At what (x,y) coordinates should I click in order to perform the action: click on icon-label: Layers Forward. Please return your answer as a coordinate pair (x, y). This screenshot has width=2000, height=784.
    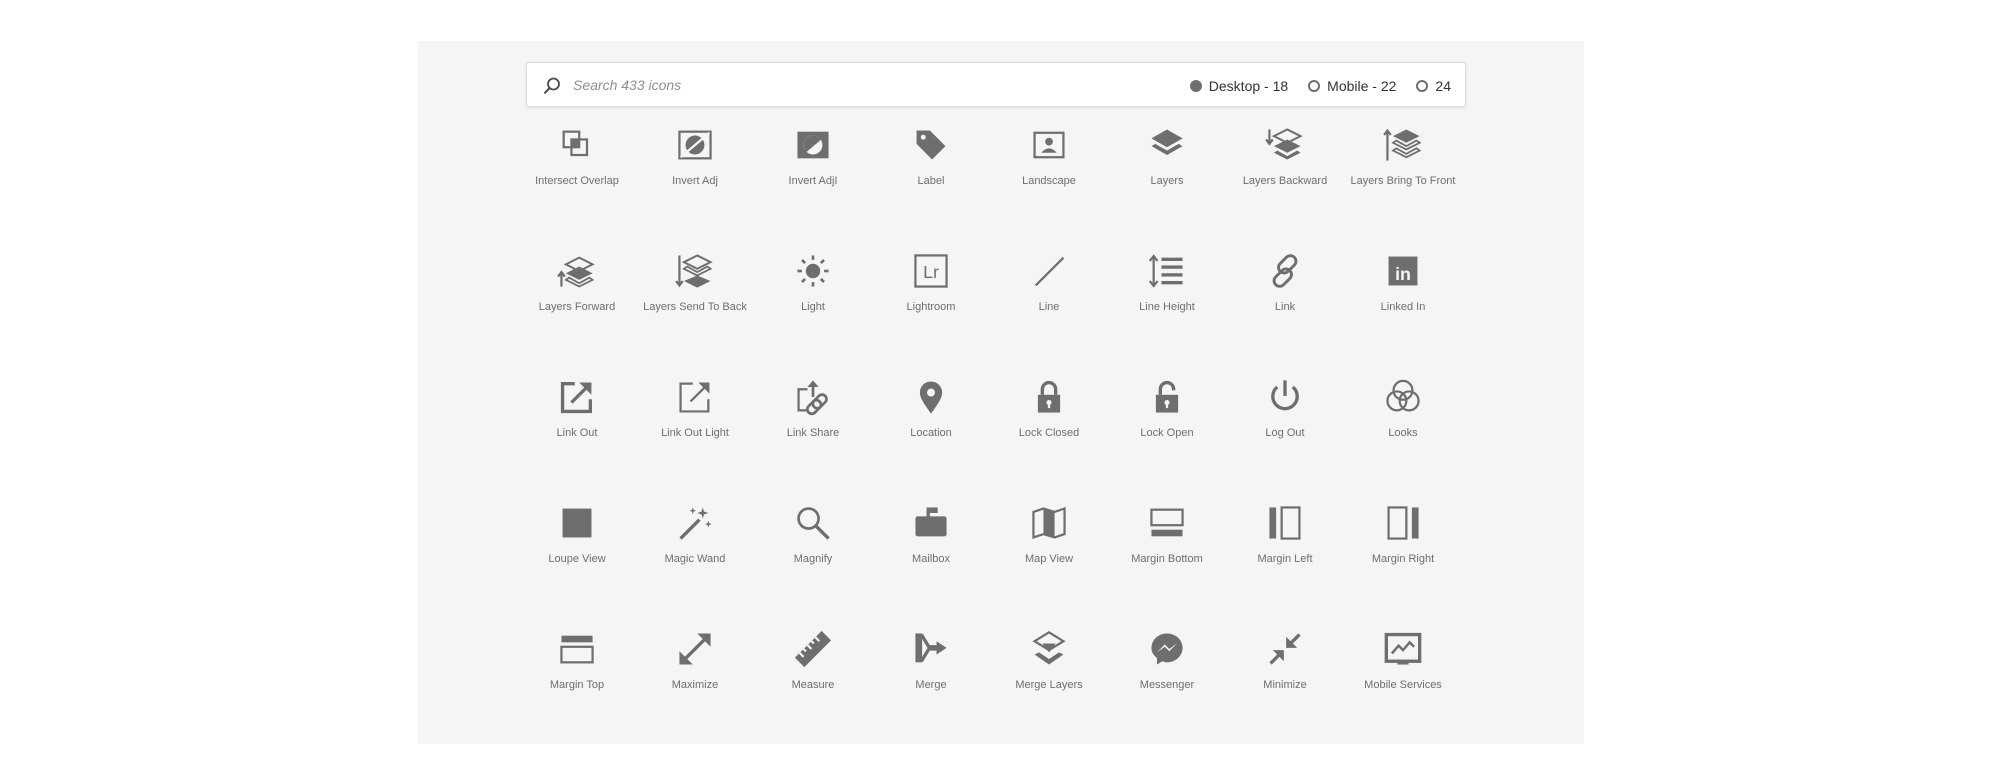
    Looking at the image, I should click on (577, 307).